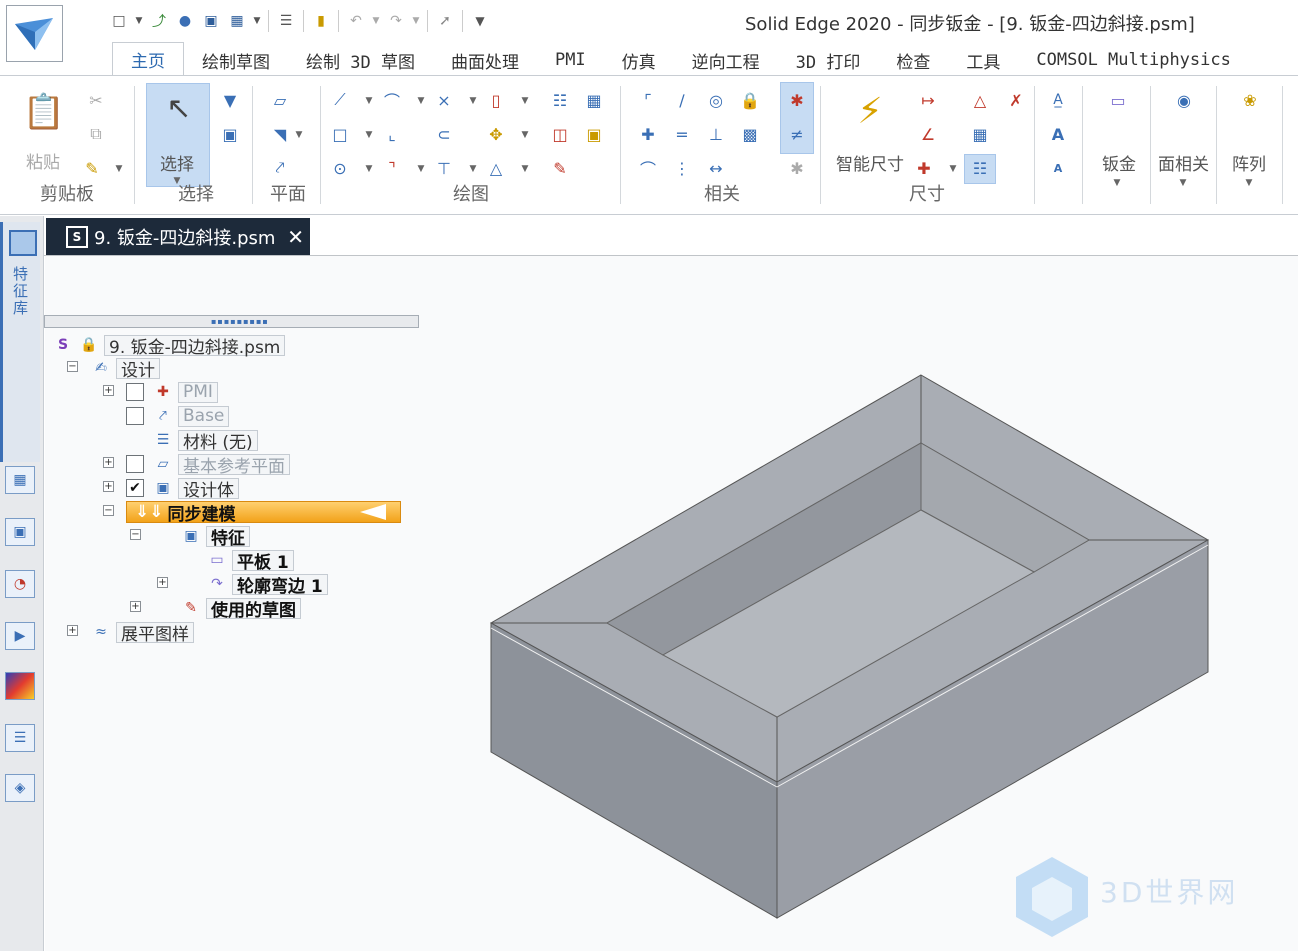  What do you see at coordinates (177, 162) in the screenshot?
I see `select-button-label: 选择` at bounding box center [177, 162].